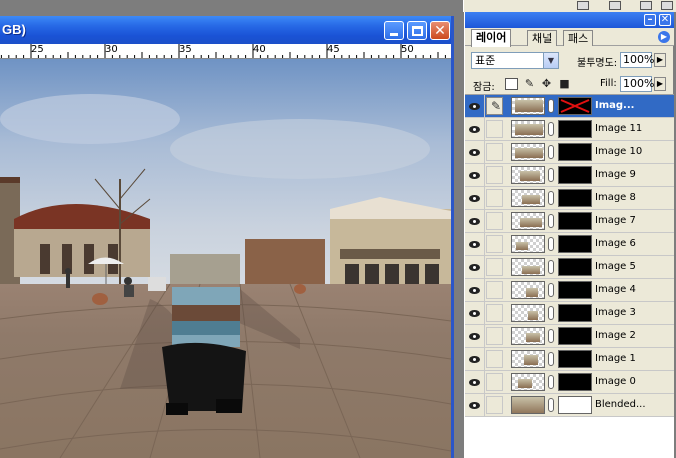 Image resolution: width=676 pixels, height=458 pixels. What do you see at coordinates (583, 5) in the screenshot?
I see `palette-icon` at bounding box center [583, 5].